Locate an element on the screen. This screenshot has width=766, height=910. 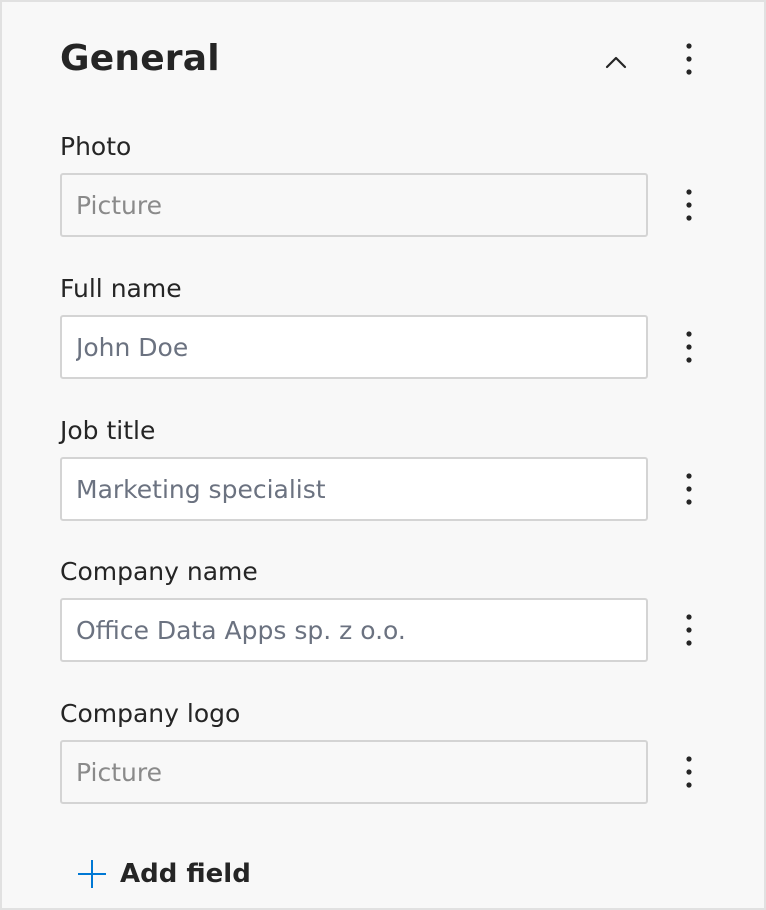
chevron-up-icon is located at coordinates (616, 62).